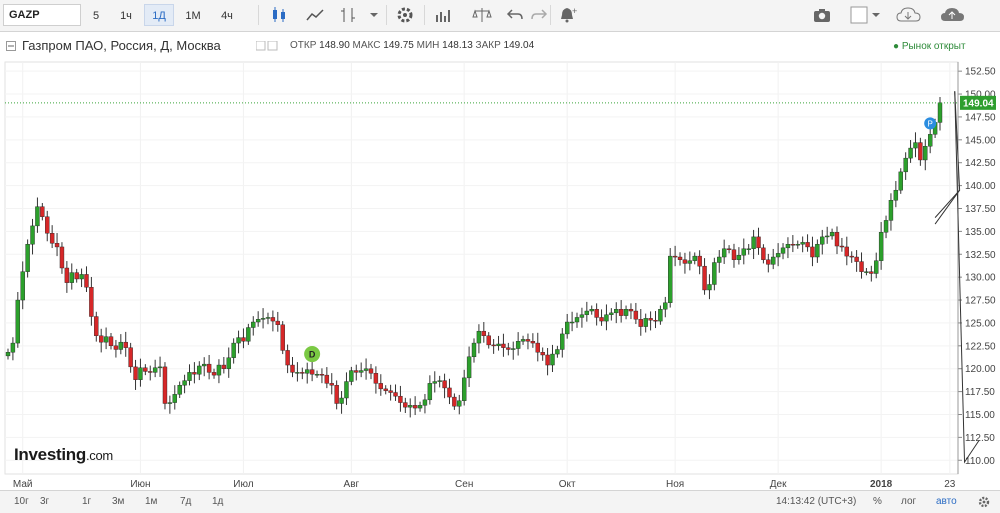 Image resolution: width=1000 pixels, height=513 pixels. What do you see at coordinates (980, 415) in the screenshot?
I see `y-tick-label: 115.00` at bounding box center [980, 415].